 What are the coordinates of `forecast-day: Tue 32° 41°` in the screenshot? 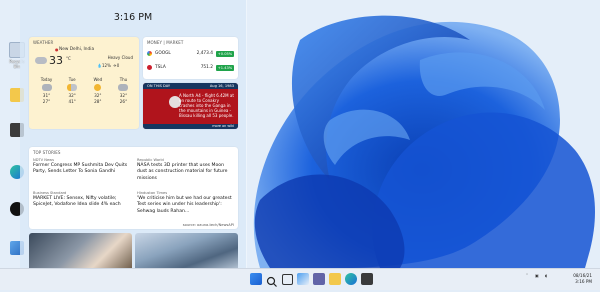 It's located at (72, 91).